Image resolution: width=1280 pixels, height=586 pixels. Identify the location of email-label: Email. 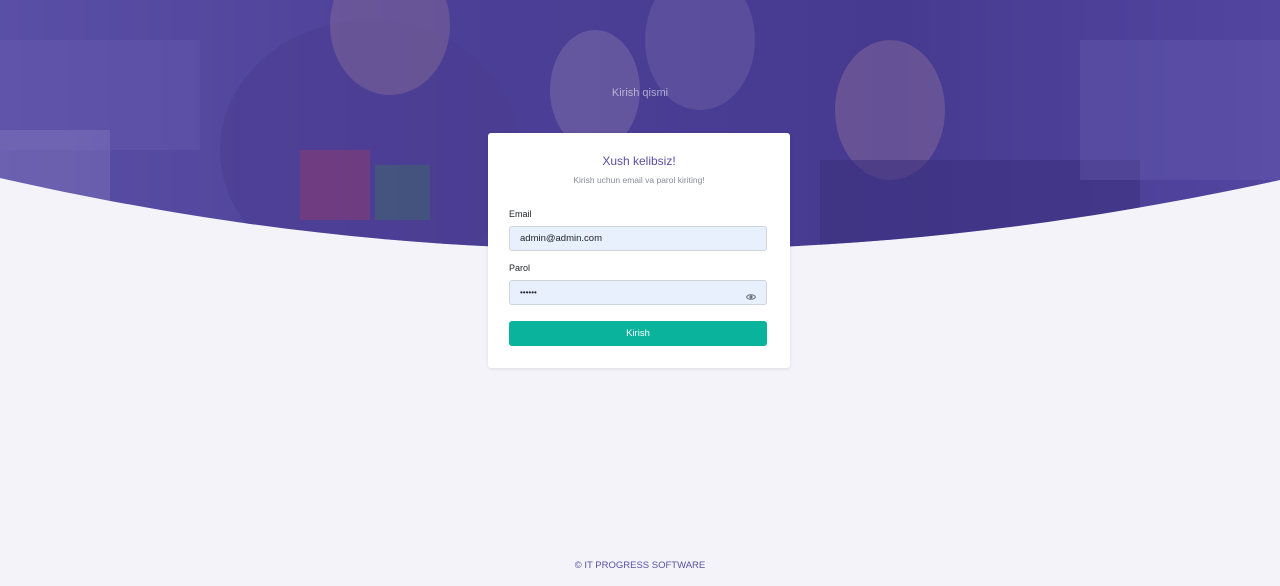
(520, 214).